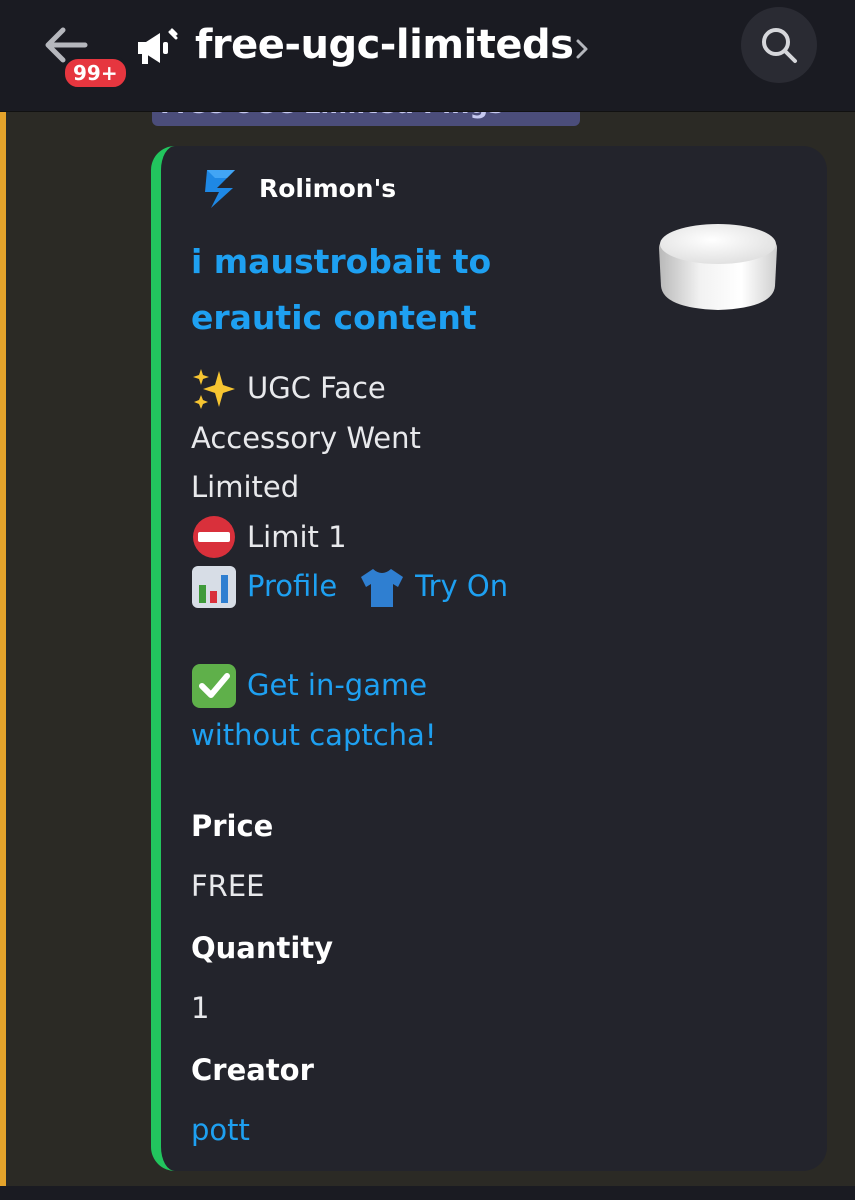 This screenshot has height=1200, width=855. I want to click on search-button, so click(779, 45).